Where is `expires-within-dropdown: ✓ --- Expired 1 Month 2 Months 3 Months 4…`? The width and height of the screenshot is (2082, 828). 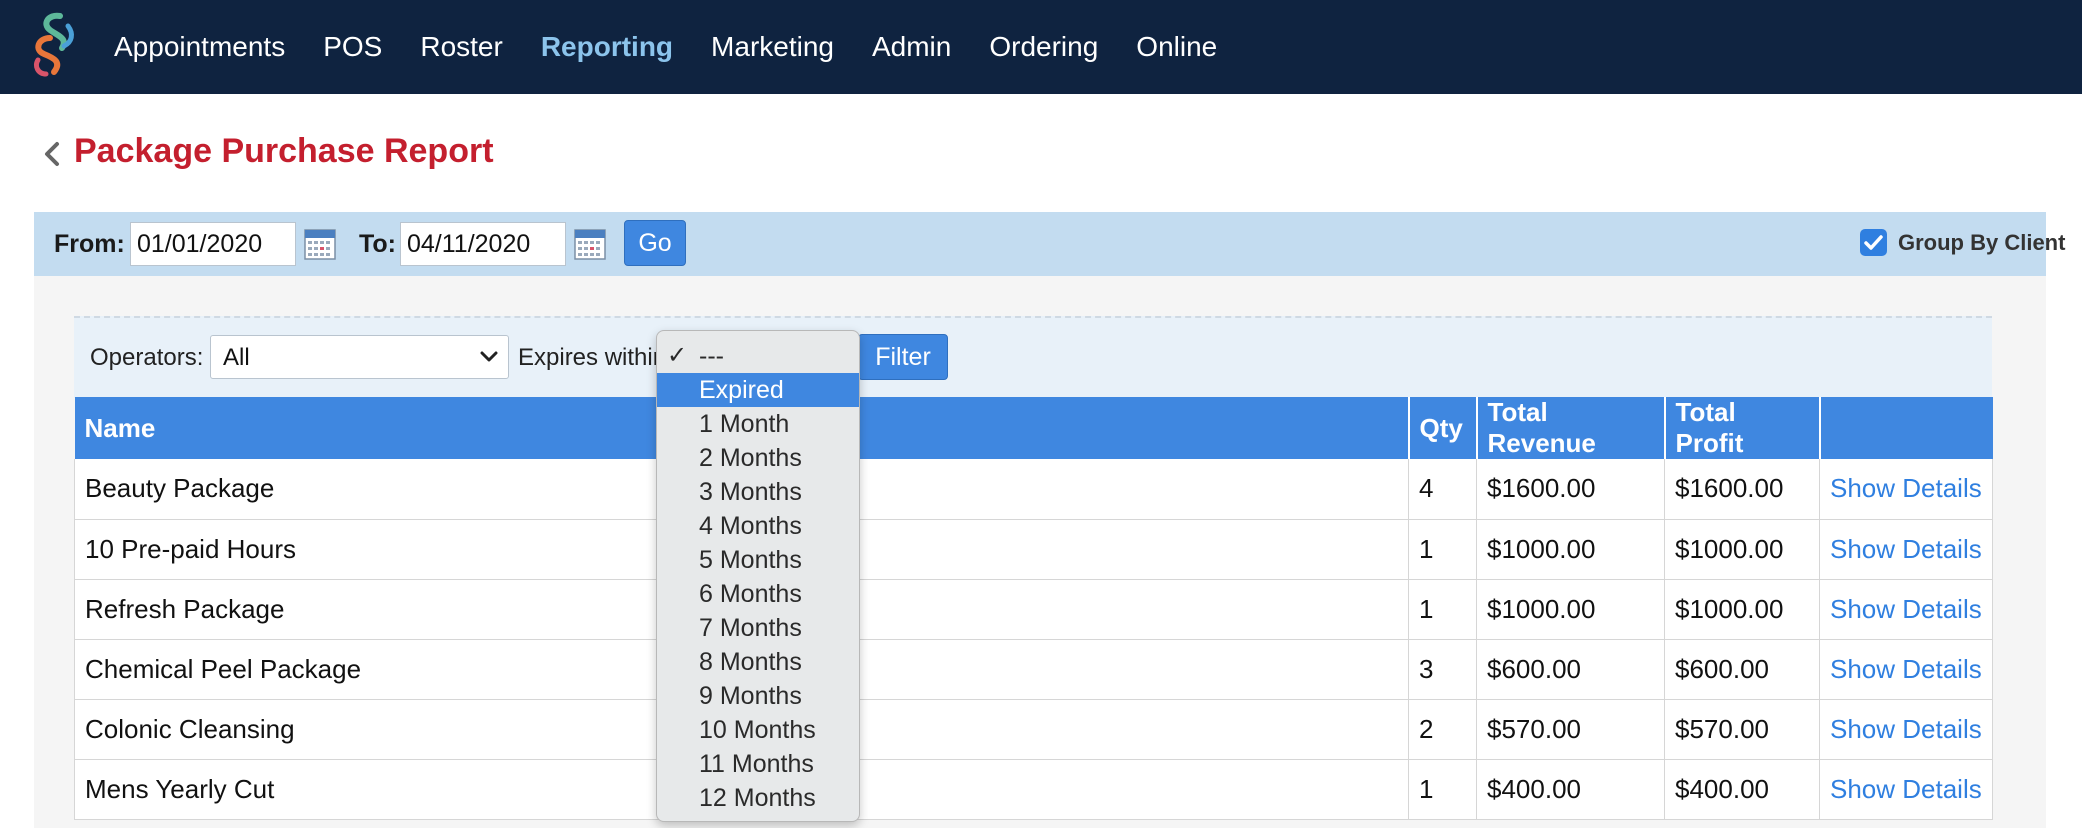 expires-within-dropdown: ✓ --- Expired 1 Month 2 Months 3 Months 4… is located at coordinates (758, 576).